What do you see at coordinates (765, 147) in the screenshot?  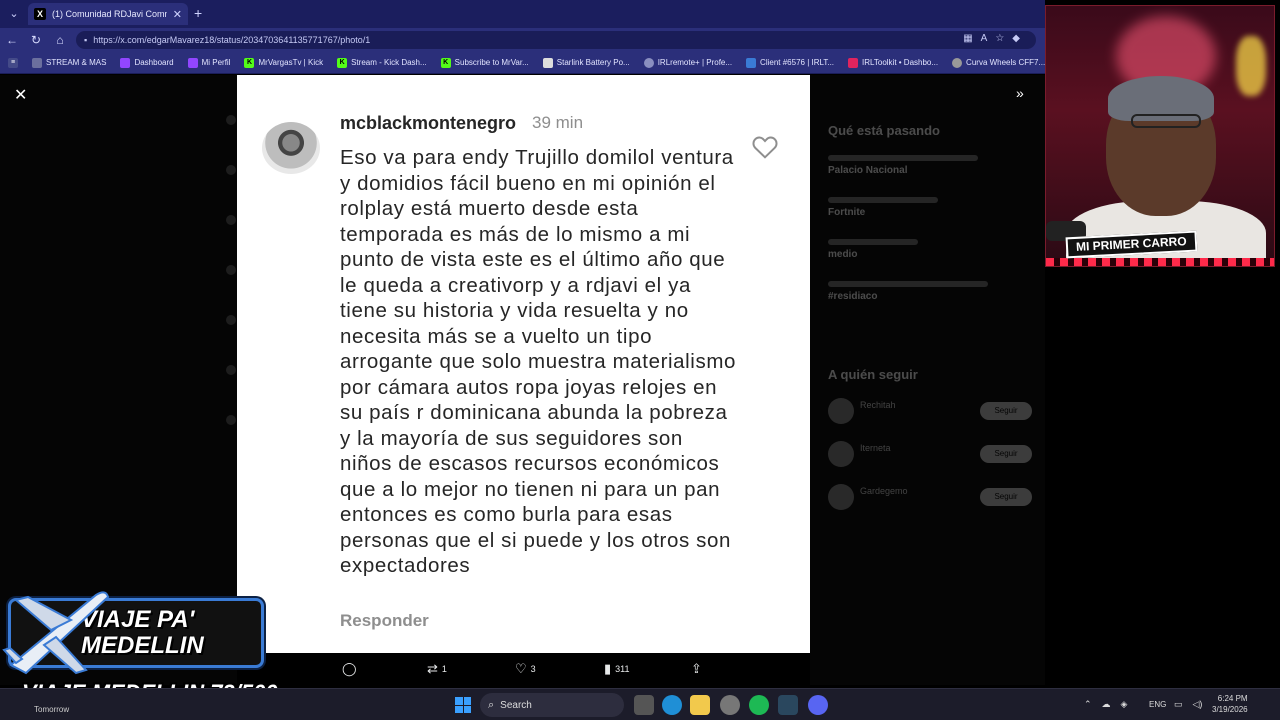 I see `heart-icon` at bounding box center [765, 147].